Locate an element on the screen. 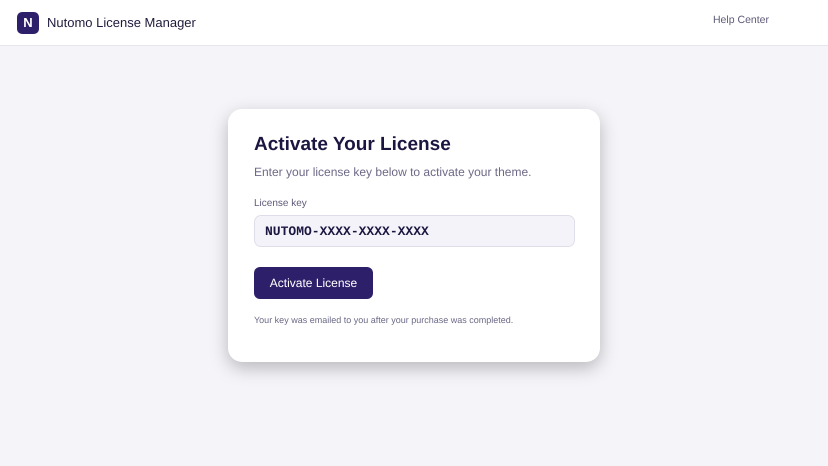  activate-license-button: Activate License is located at coordinates (313, 283).